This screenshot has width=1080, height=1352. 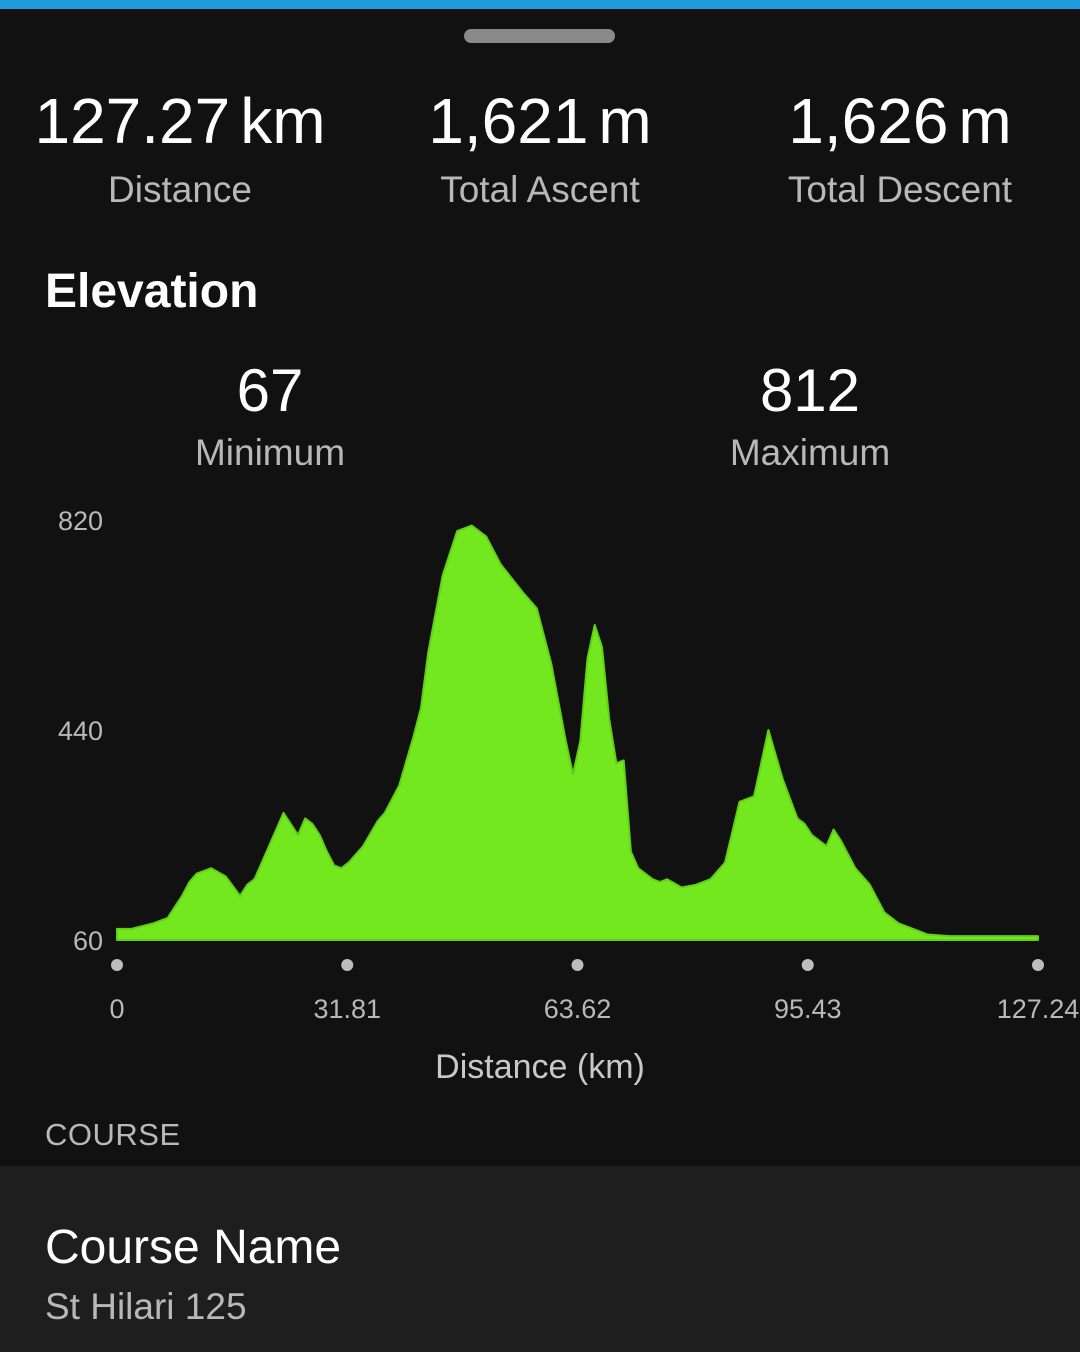 What do you see at coordinates (540, 1067) in the screenshot?
I see `x-axis-label: Distance (km)` at bounding box center [540, 1067].